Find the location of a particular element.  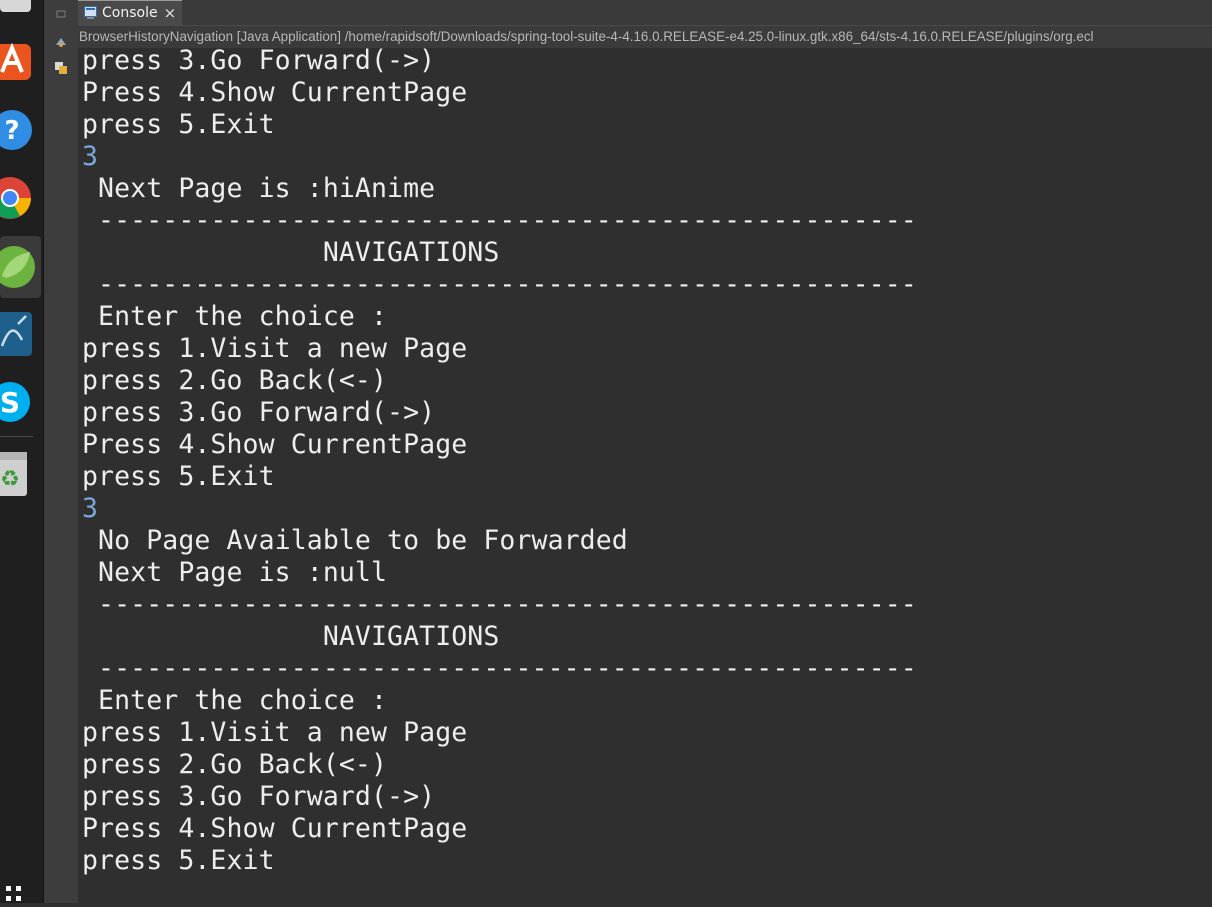

outline-view-icon is located at coordinates (61, 67).